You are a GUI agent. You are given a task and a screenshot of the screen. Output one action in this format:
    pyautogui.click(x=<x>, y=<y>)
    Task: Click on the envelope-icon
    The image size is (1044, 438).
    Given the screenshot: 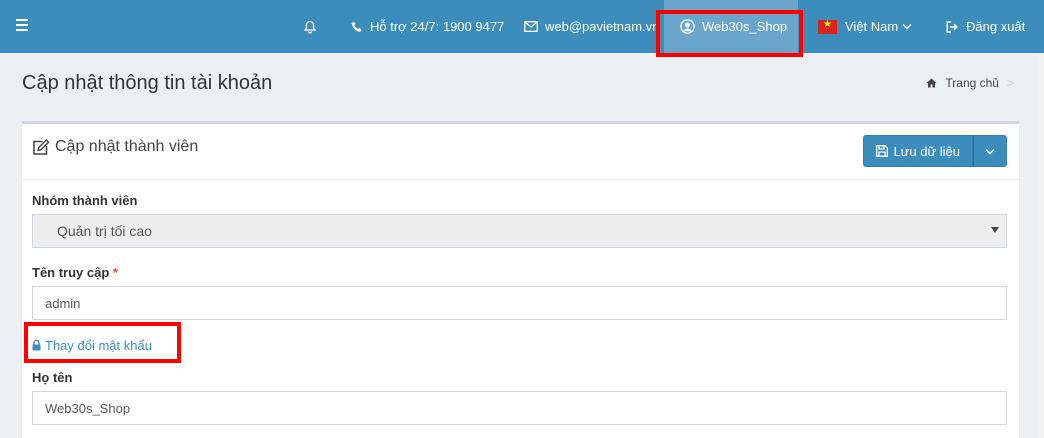 What is the action you would take?
    pyautogui.click(x=531, y=26)
    